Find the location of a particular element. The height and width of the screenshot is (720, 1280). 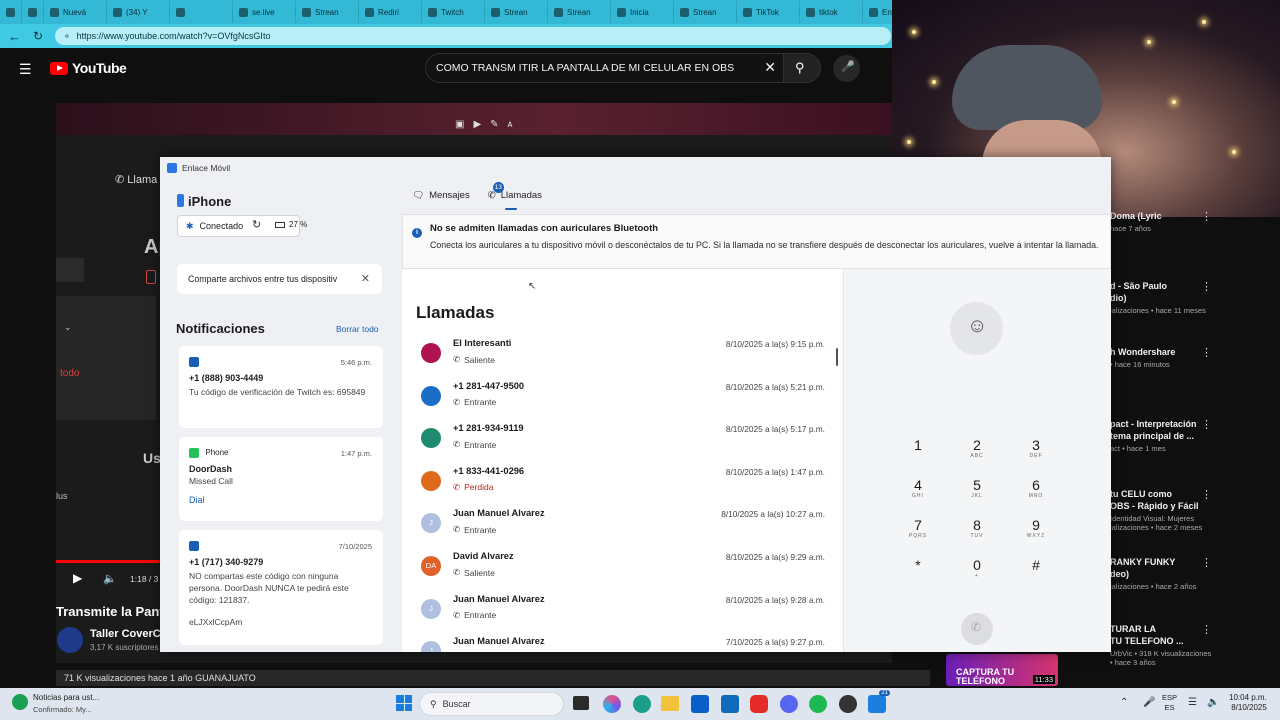

discord-icon is located at coordinates (789, 704).